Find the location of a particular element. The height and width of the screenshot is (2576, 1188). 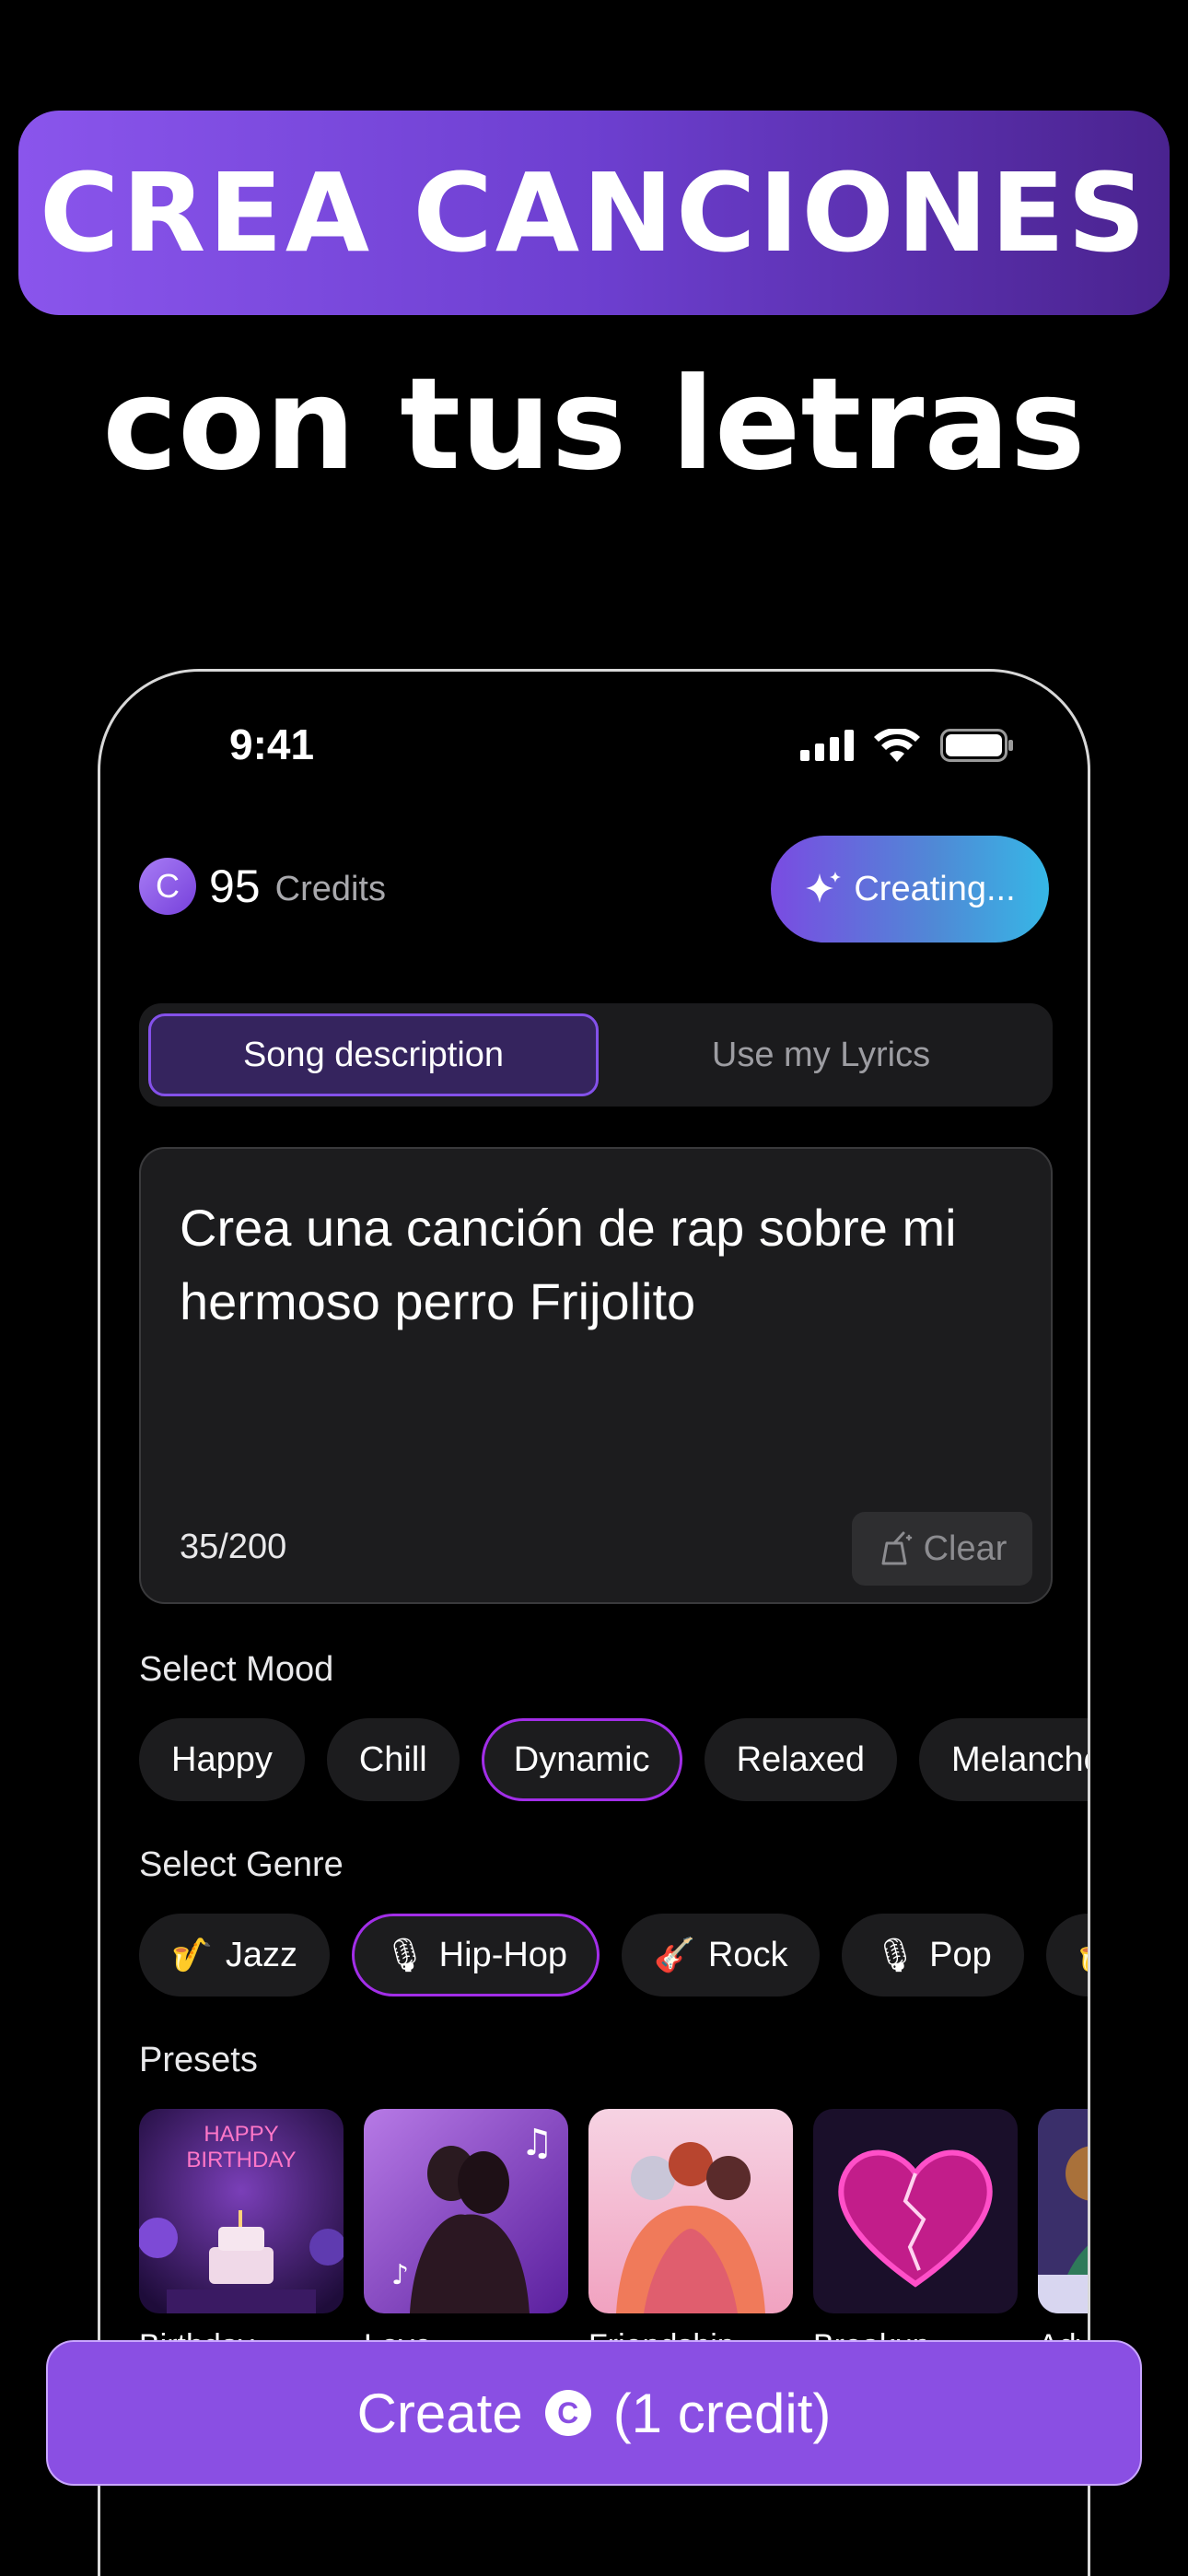

credits-display: C 95 Credits is located at coordinates (262, 886).